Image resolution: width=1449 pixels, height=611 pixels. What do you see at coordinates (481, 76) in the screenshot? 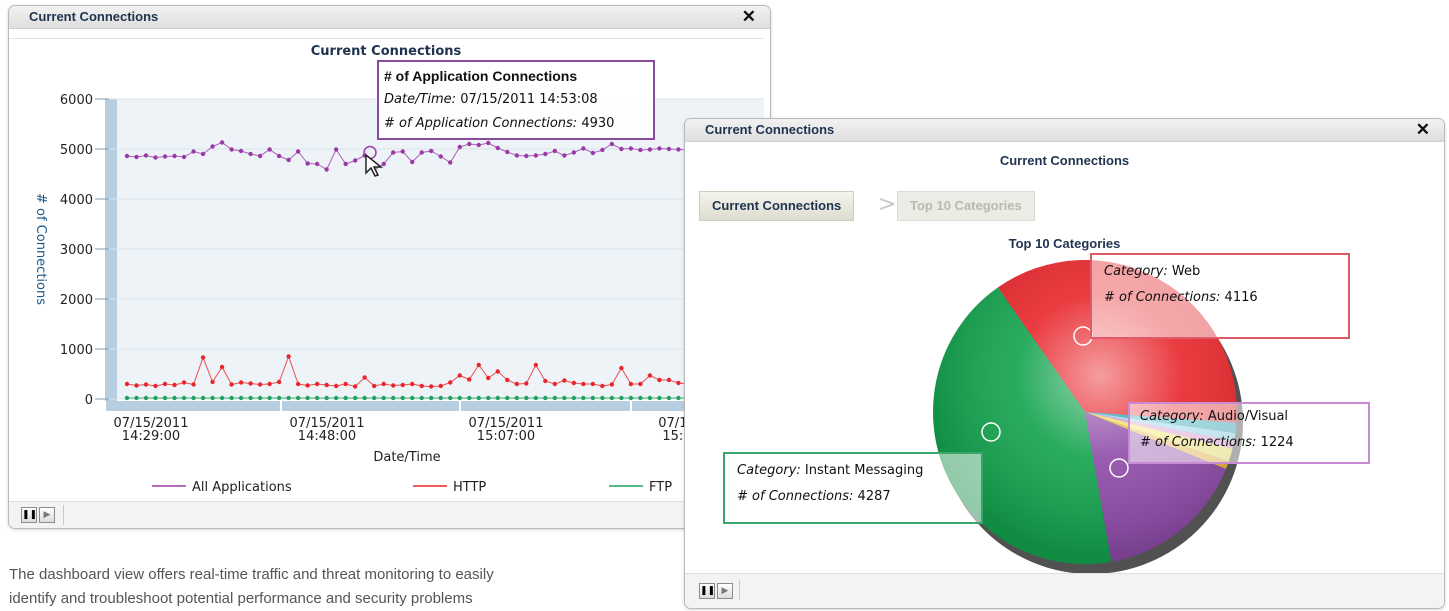
I see `tooltip-heading: # of Application Connections` at bounding box center [481, 76].